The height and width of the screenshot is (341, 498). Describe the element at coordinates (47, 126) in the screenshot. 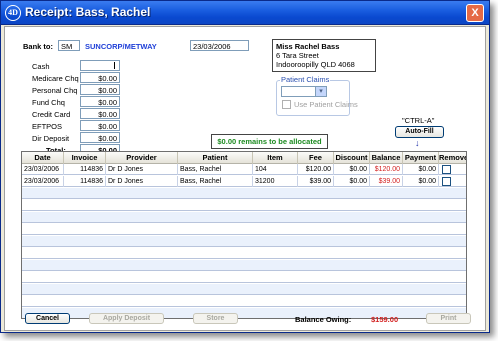

I see `eftpos-label: EFTPOS` at that location.